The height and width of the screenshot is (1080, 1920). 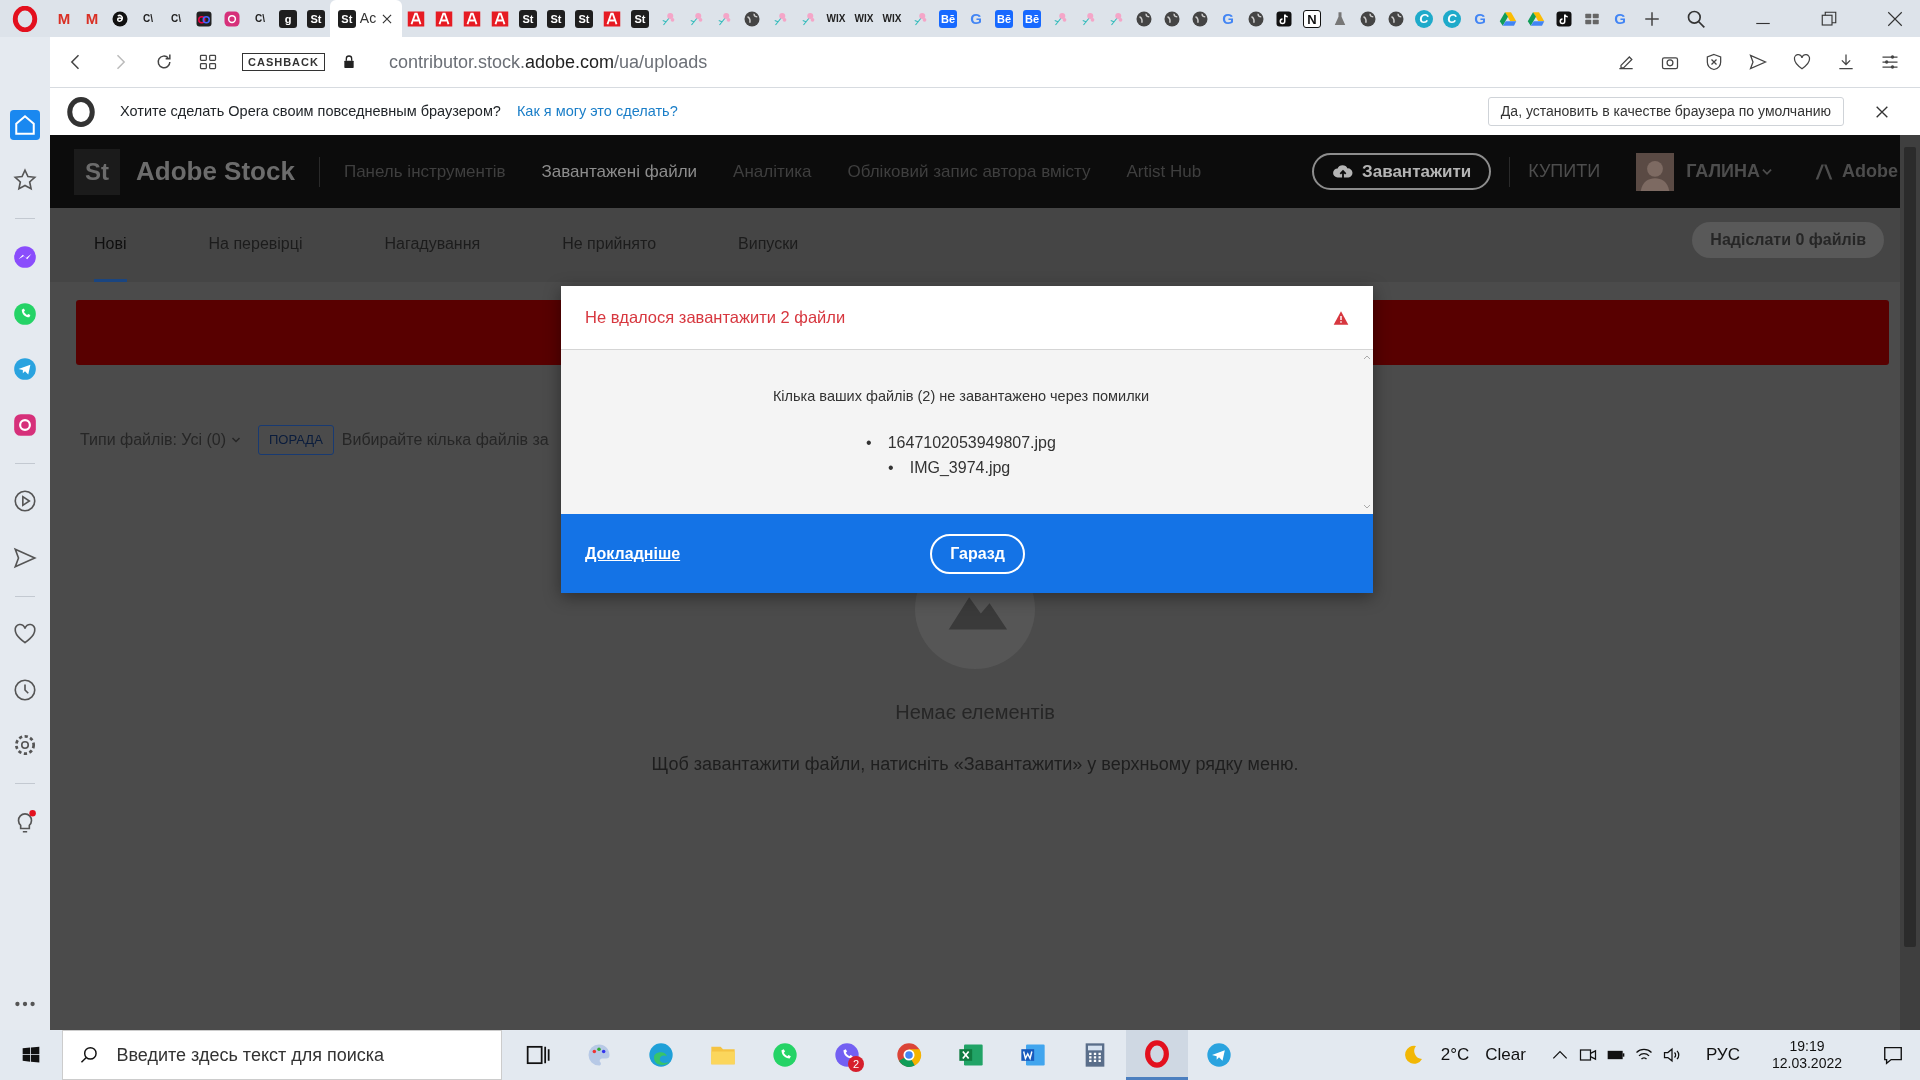 What do you see at coordinates (1564, 18) in the screenshot?
I see `note-icon` at bounding box center [1564, 18].